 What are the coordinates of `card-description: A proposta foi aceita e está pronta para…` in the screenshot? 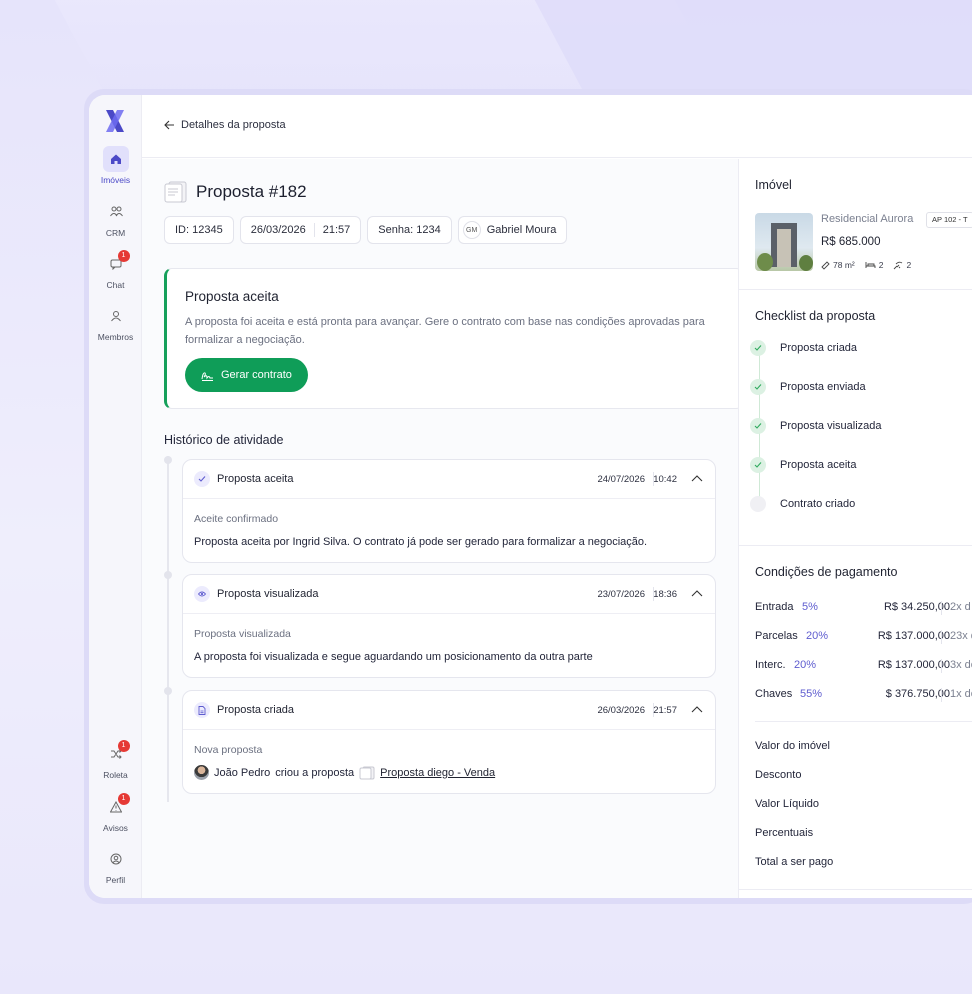 It's located at (445, 331).